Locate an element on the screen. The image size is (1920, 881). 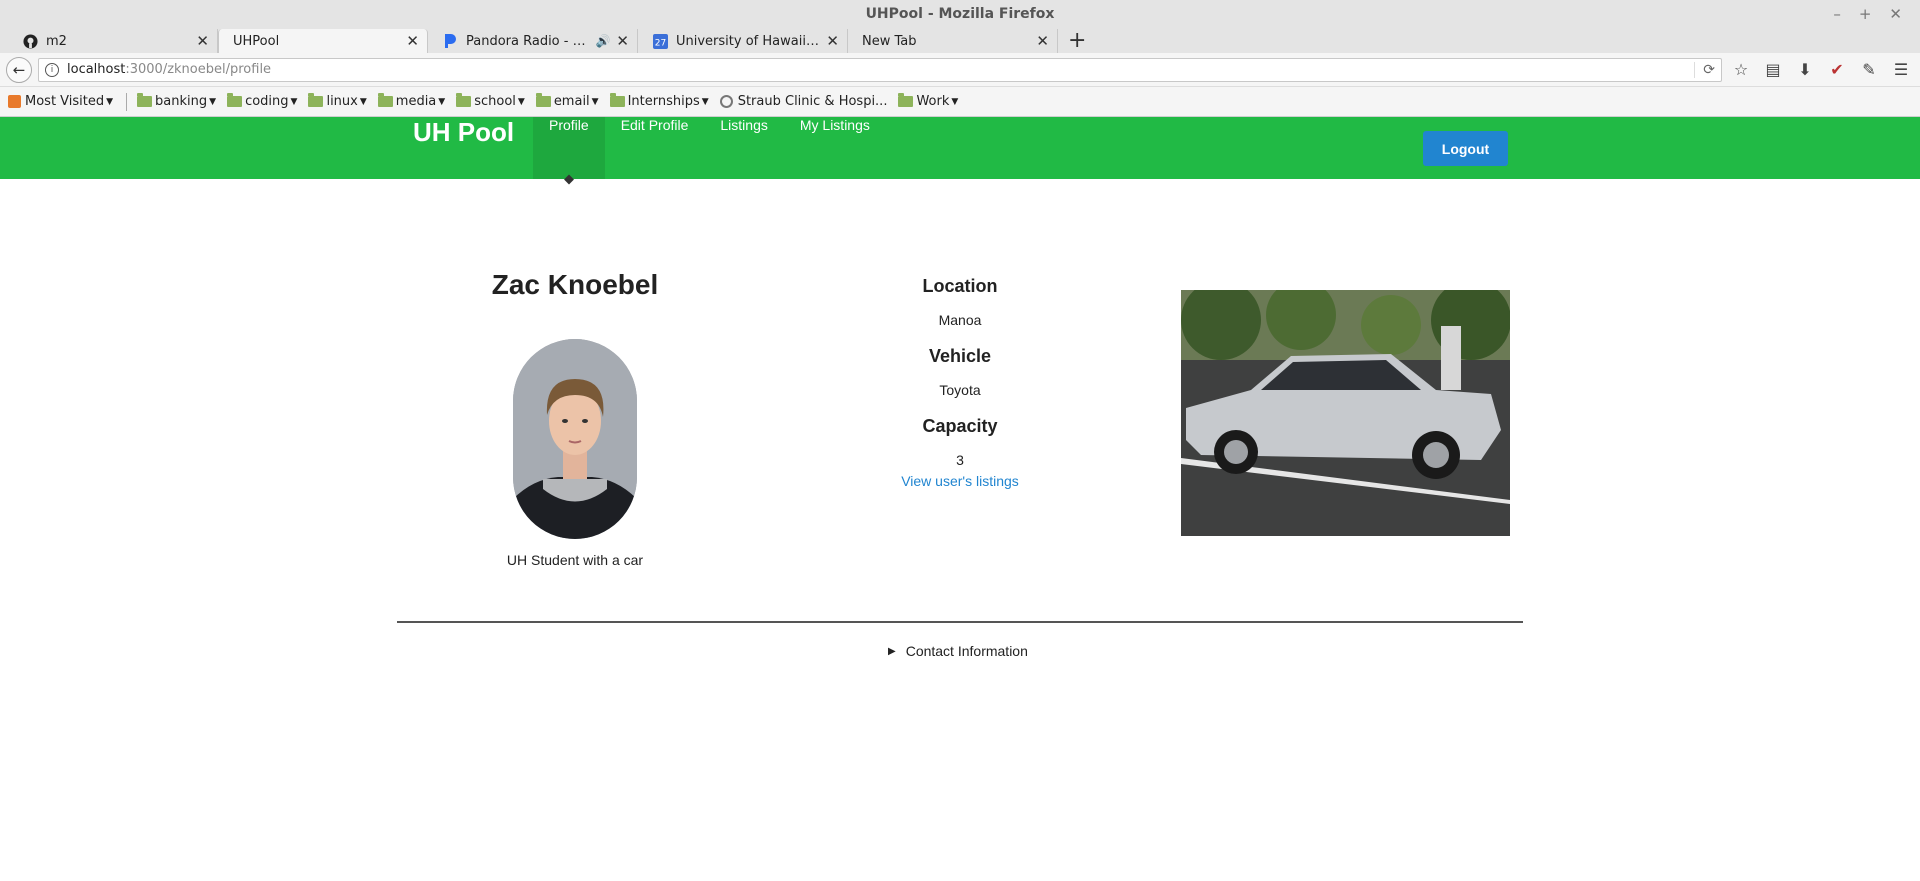
tab-title: UHPool is located at coordinates (256, 41).